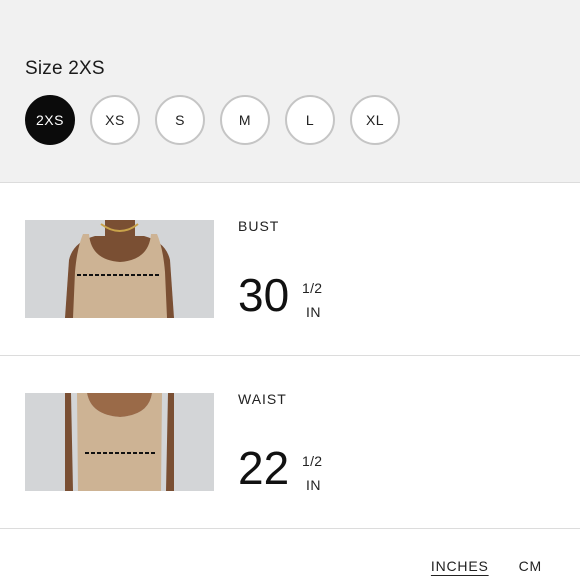 Image resolution: width=580 pixels, height=580 pixels. What do you see at coordinates (310, 120) in the screenshot?
I see `size-option-l: L` at bounding box center [310, 120].